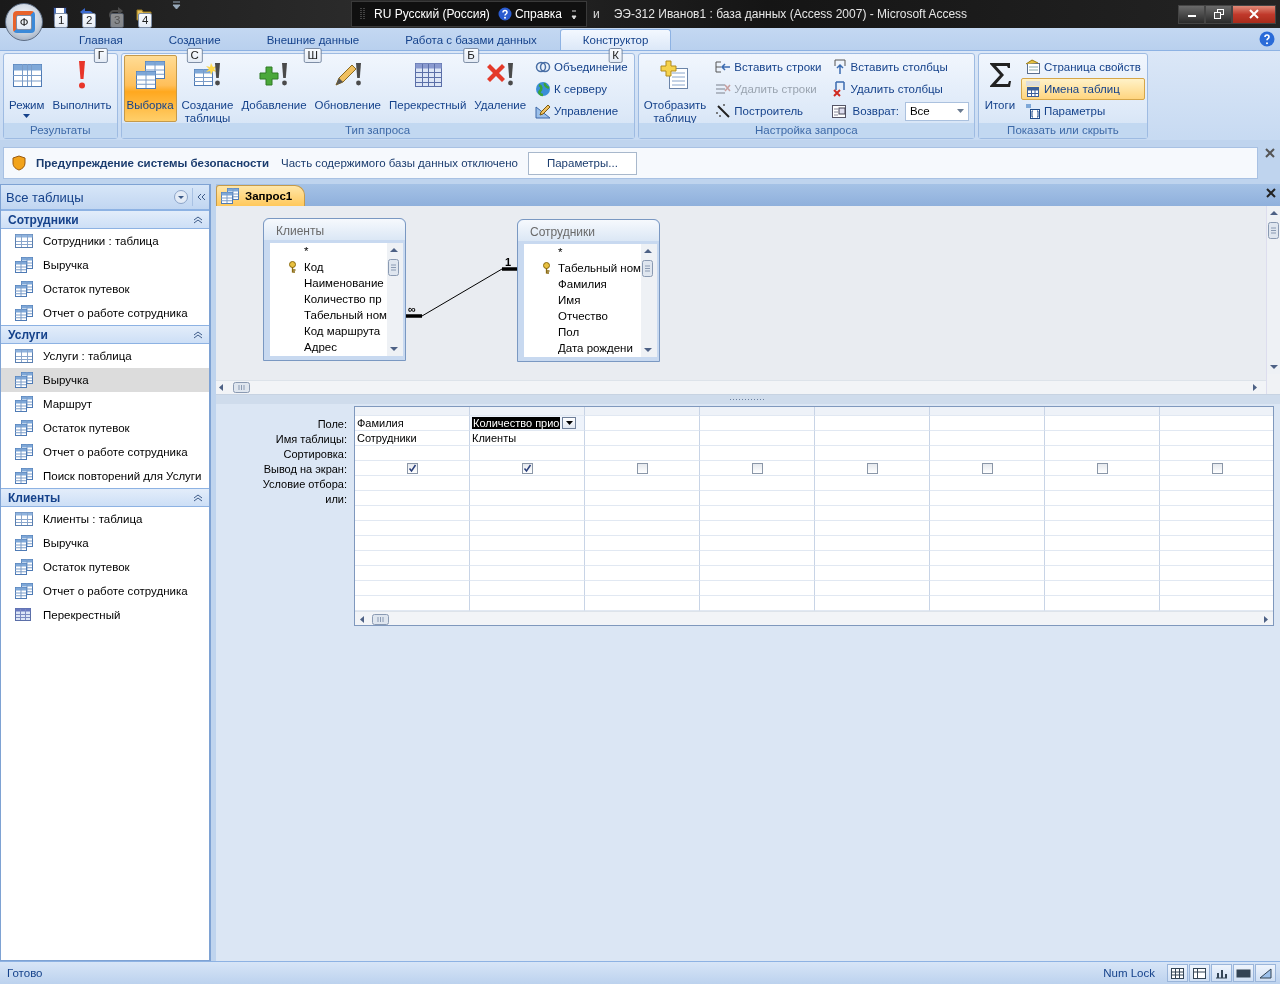  What do you see at coordinates (1177, 973) in the screenshot?
I see `datasheet-view-button` at bounding box center [1177, 973].